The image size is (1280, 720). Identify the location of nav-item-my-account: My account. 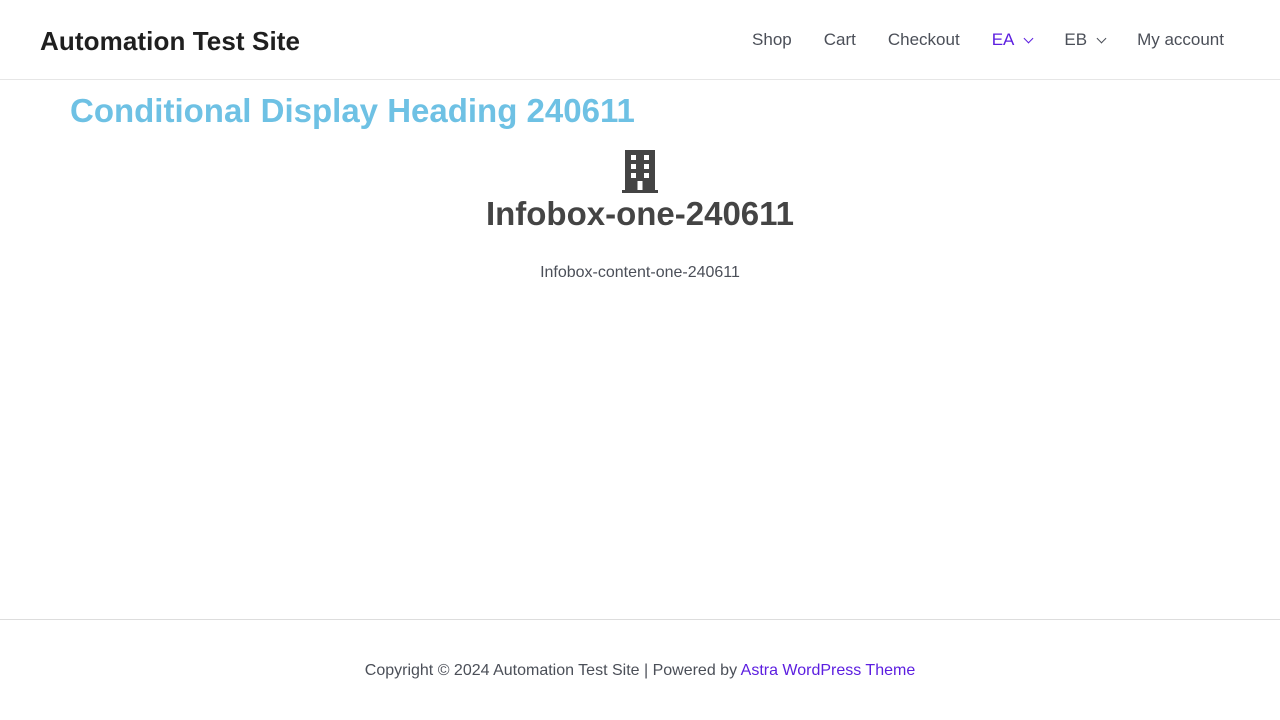
(1180, 40).